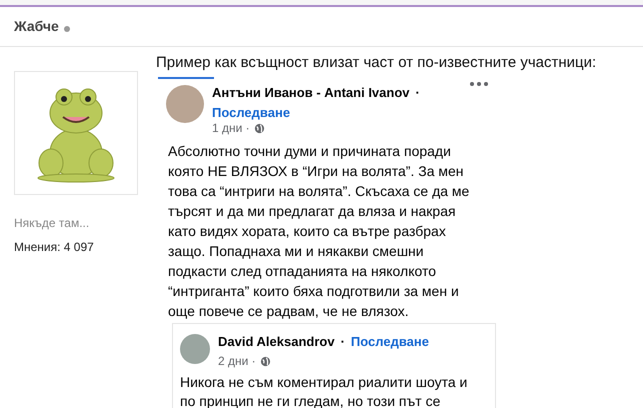 The width and height of the screenshot is (643, 408). I want to click on more-icon, so click(479, 83).